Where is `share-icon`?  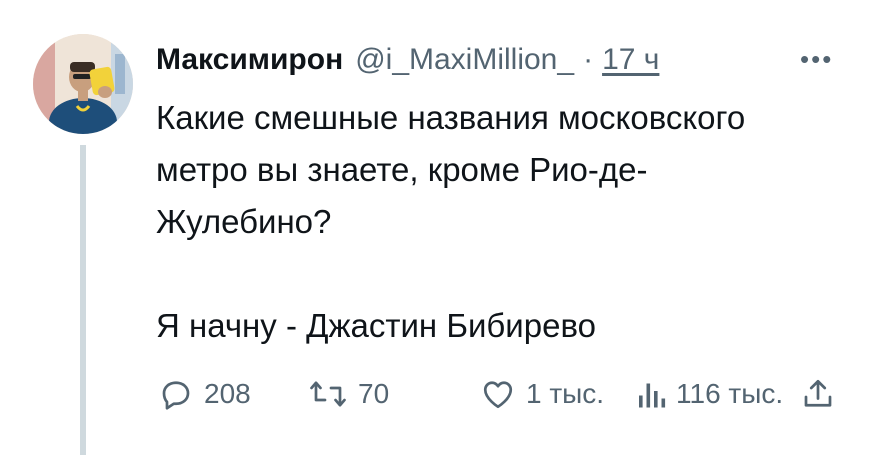 share-icon is located at coordinates (818, 394).